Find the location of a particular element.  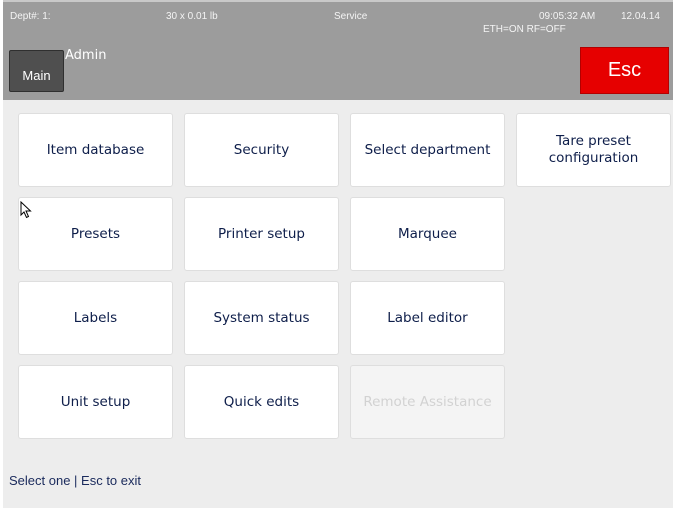

system-status-button: System status is located at coordinates (261, 318).